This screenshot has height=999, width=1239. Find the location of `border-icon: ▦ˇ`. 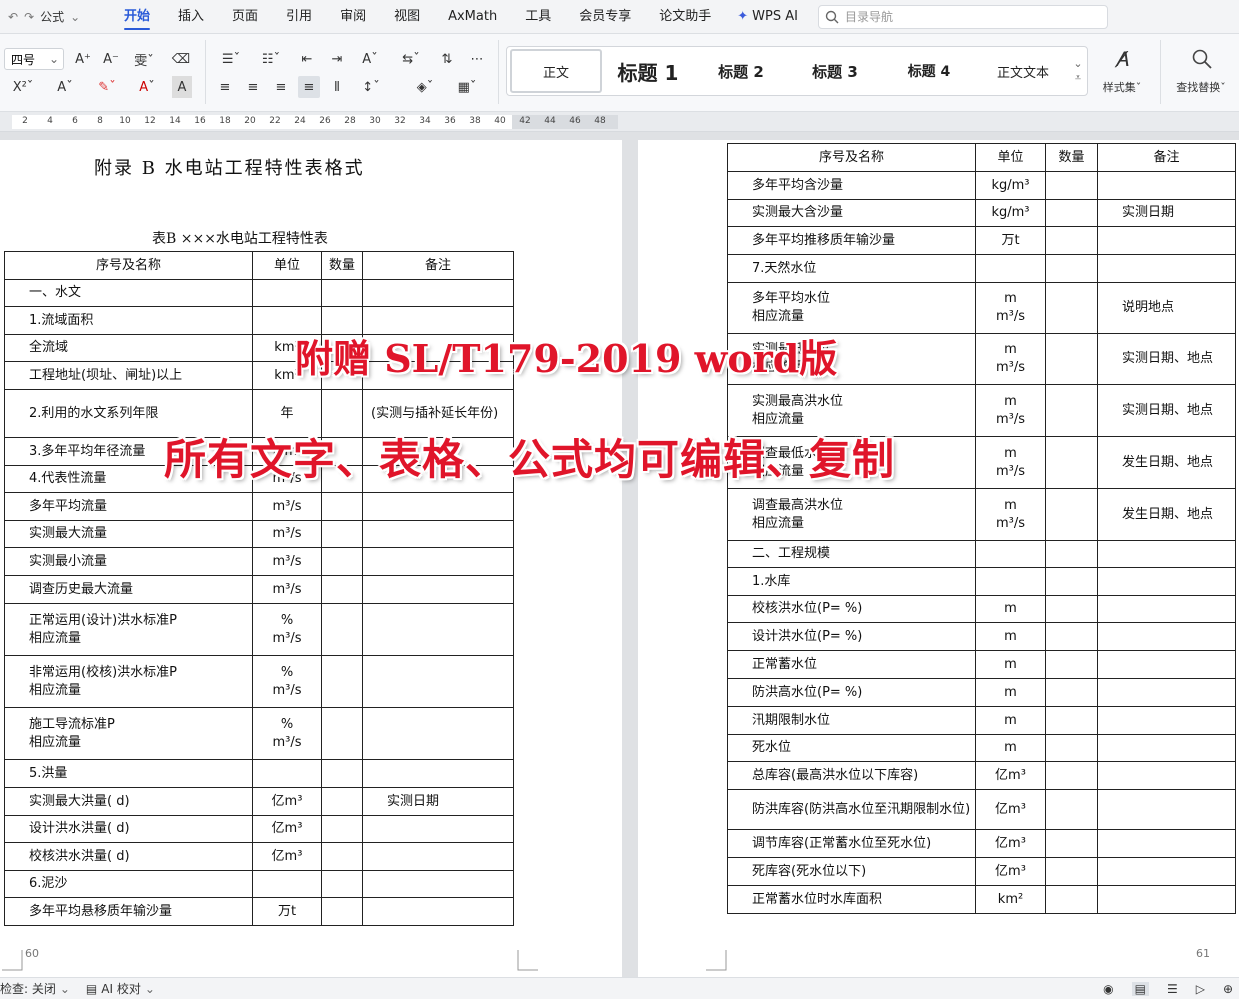

border-icon: ▦ˇ is located at coordinates (467, 87).